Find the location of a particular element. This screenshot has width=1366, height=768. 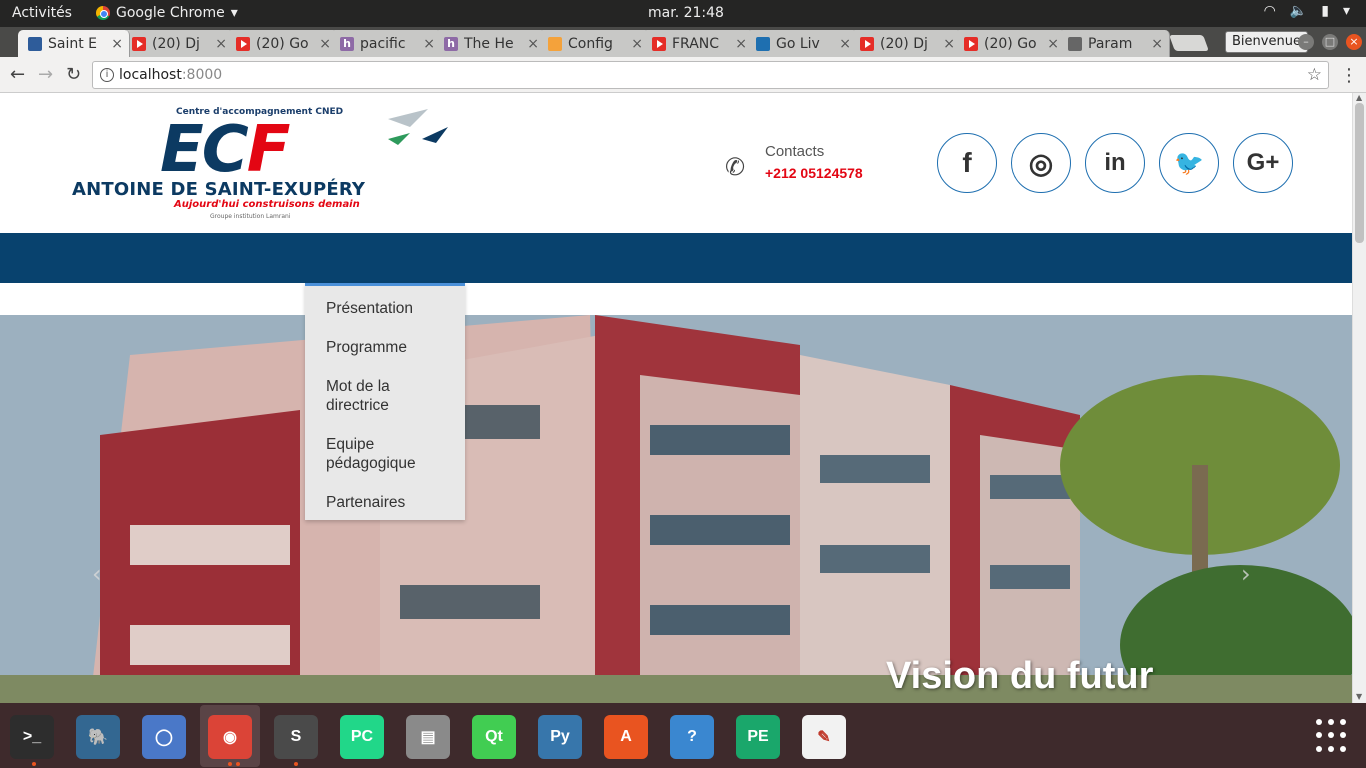

dropdown-item-equipe: Equipe pédagogique is located at coordinates (371, 454).